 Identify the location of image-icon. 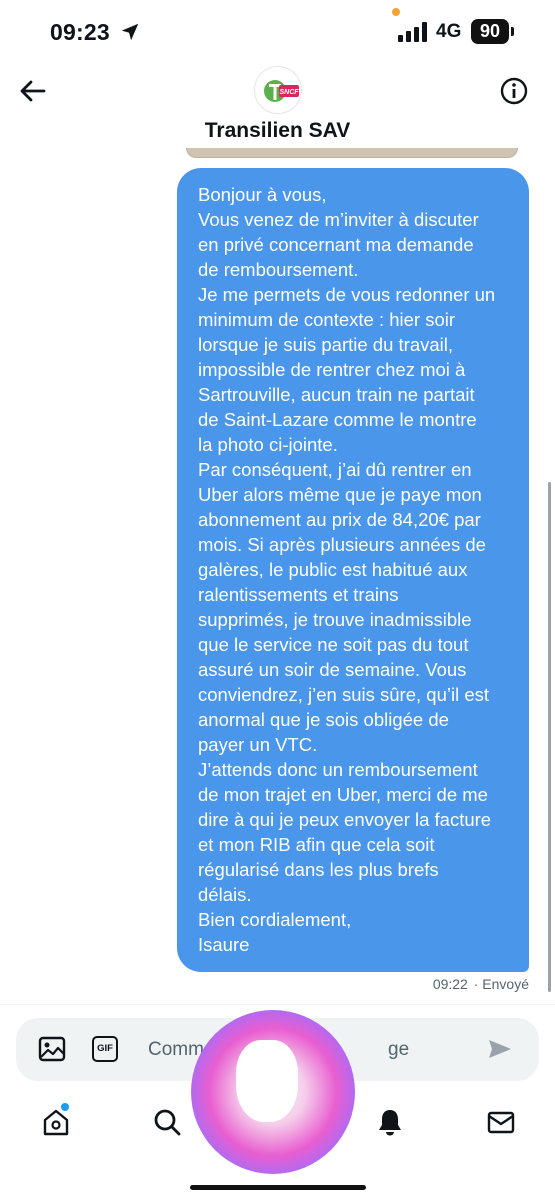
(52, 1049).